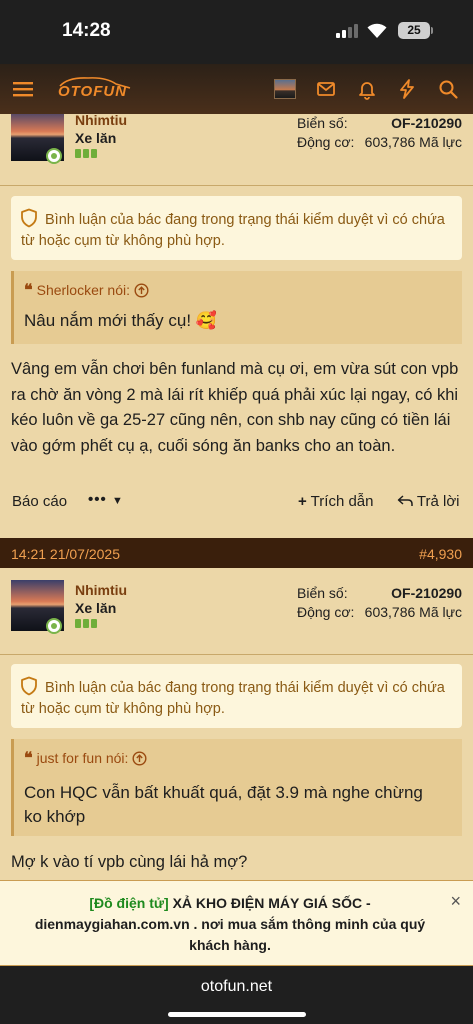 The height and width of the screenshot is (1024, 473). I want to click on top-nav: OTOFUN, so click(236, 89).